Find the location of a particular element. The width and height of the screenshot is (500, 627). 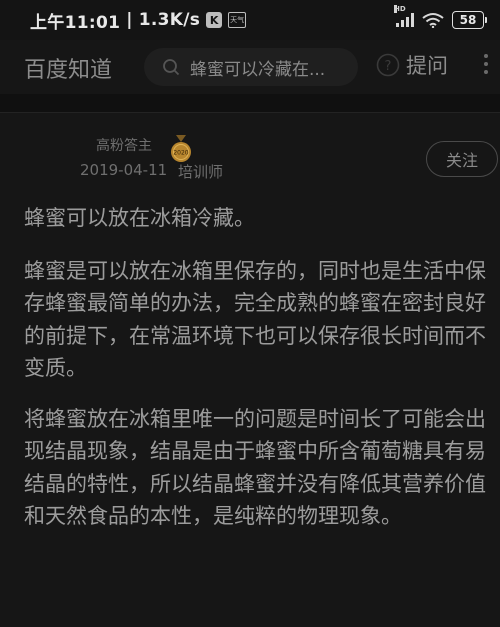

status-left: 上午11:01 | 1.3K/s K 天气 is located at coordinates (138, 20).